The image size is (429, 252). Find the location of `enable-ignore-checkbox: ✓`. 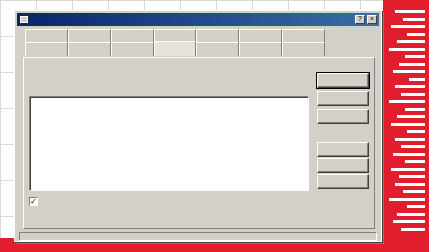

enable-ignore-checkbox: ✓ is located at coordinates (33, 201).